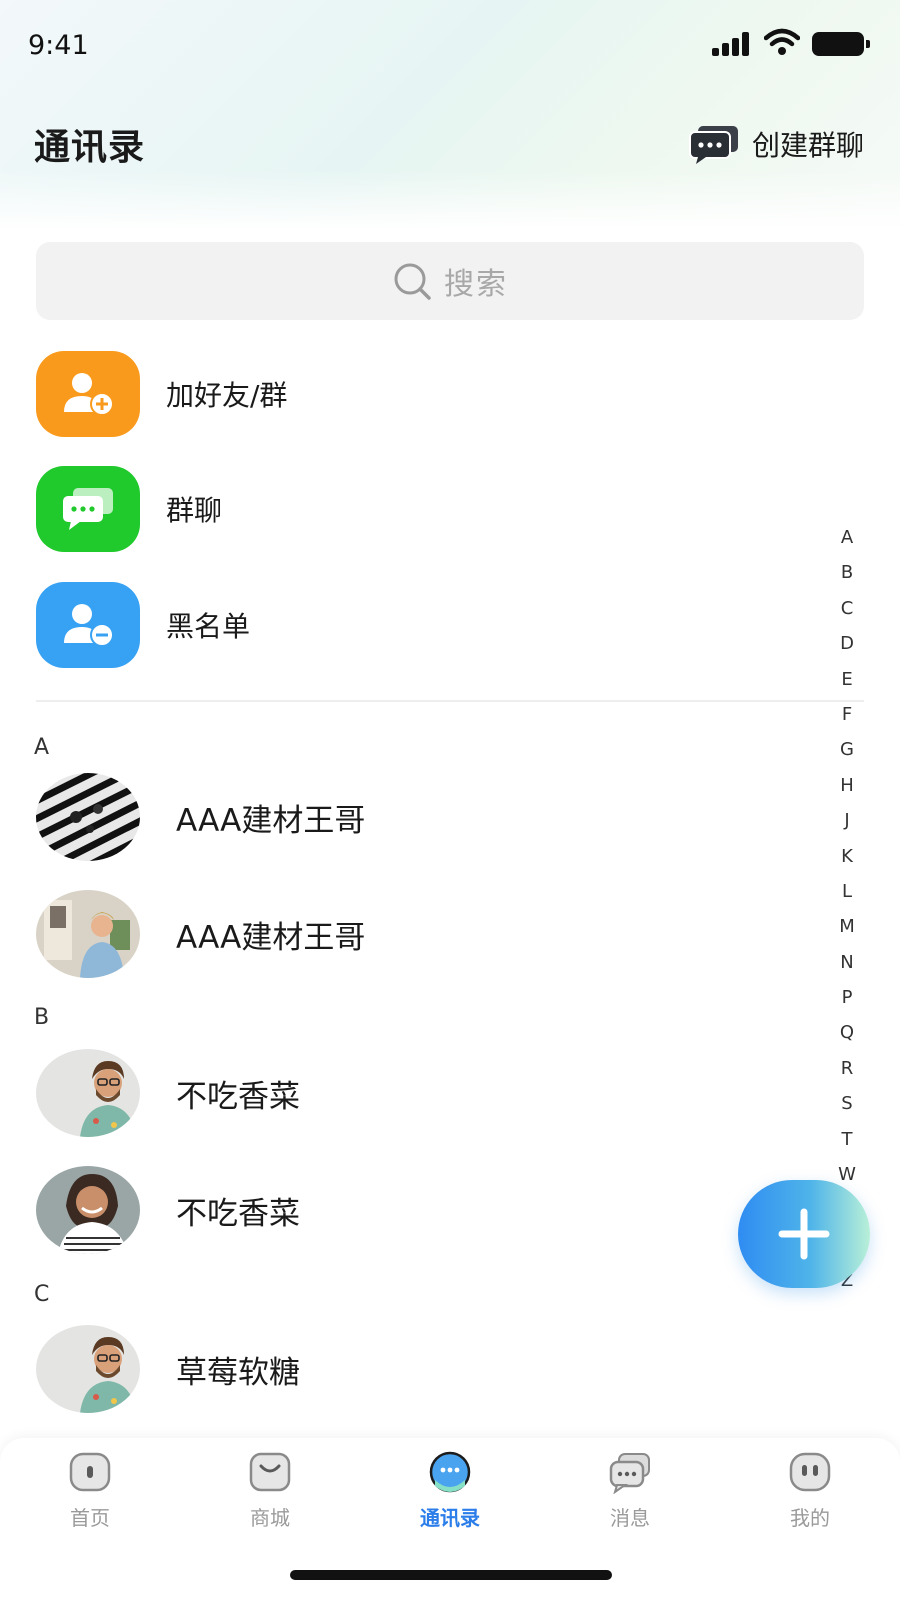 The image size is (900, 1600). I want to click on add-fab-button, so click(804, 1234).